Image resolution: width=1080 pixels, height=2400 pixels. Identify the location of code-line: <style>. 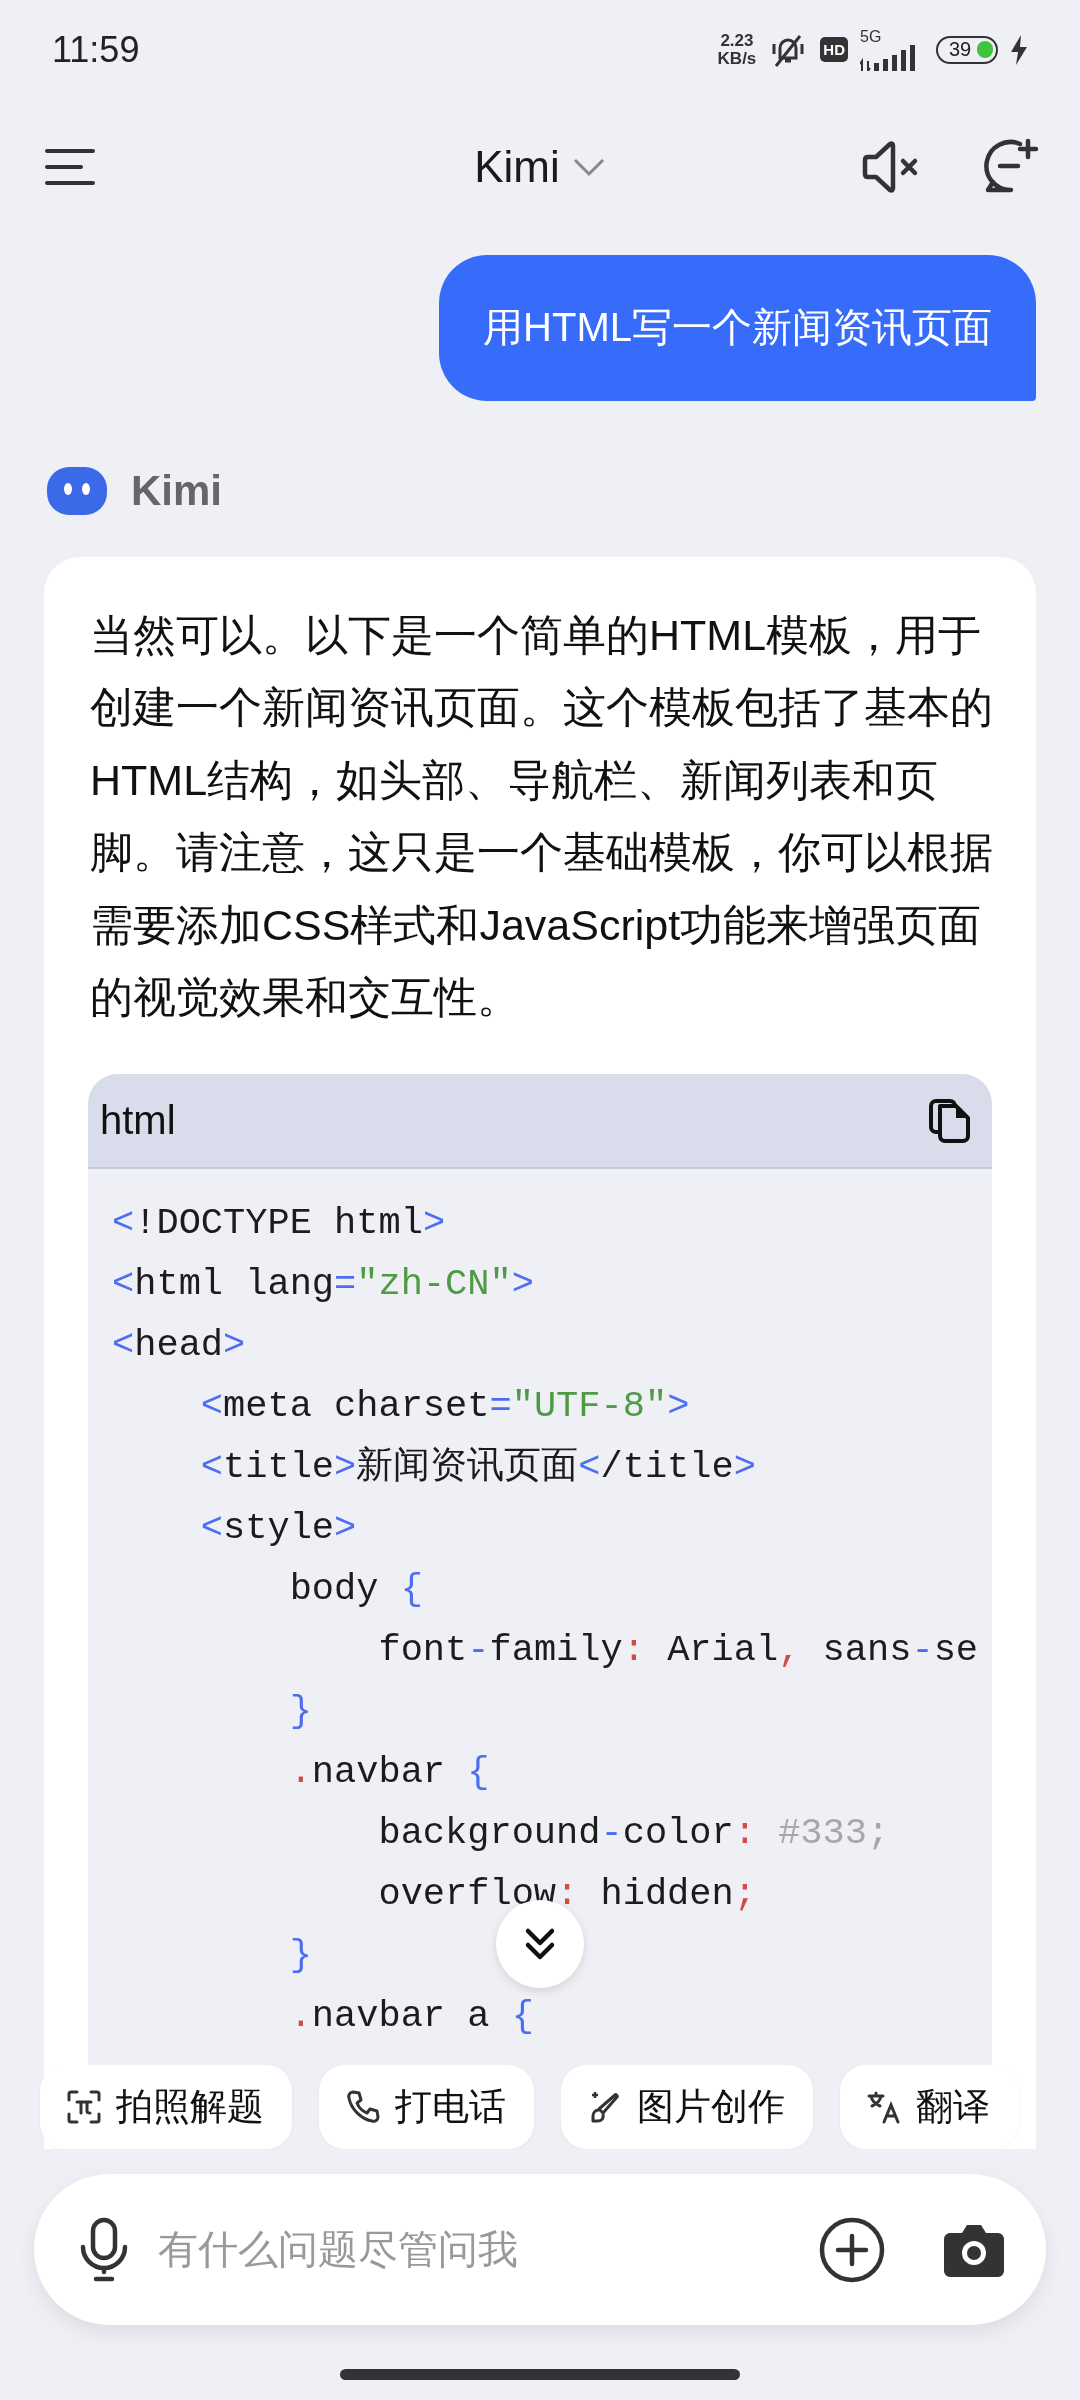
(278, 1529).